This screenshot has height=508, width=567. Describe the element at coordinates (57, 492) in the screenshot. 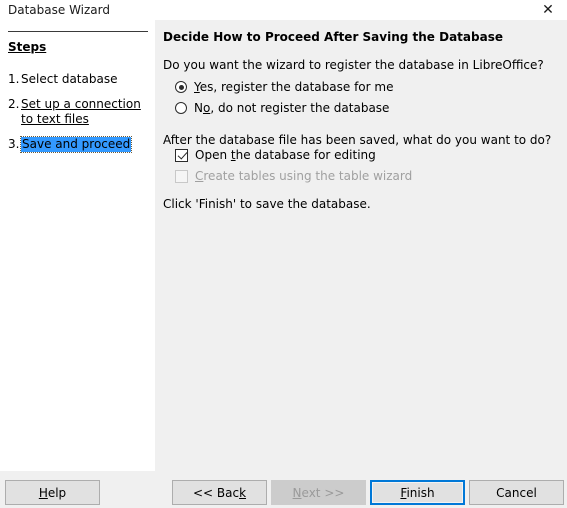

I see `label-rest: elp` at that location.